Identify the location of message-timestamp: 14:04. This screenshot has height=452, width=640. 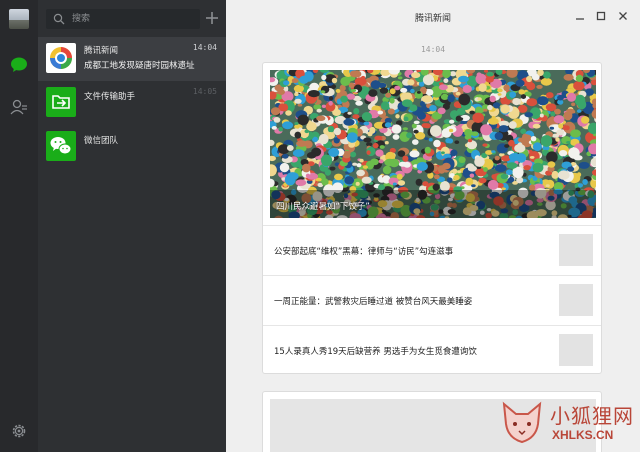
(433, 49).